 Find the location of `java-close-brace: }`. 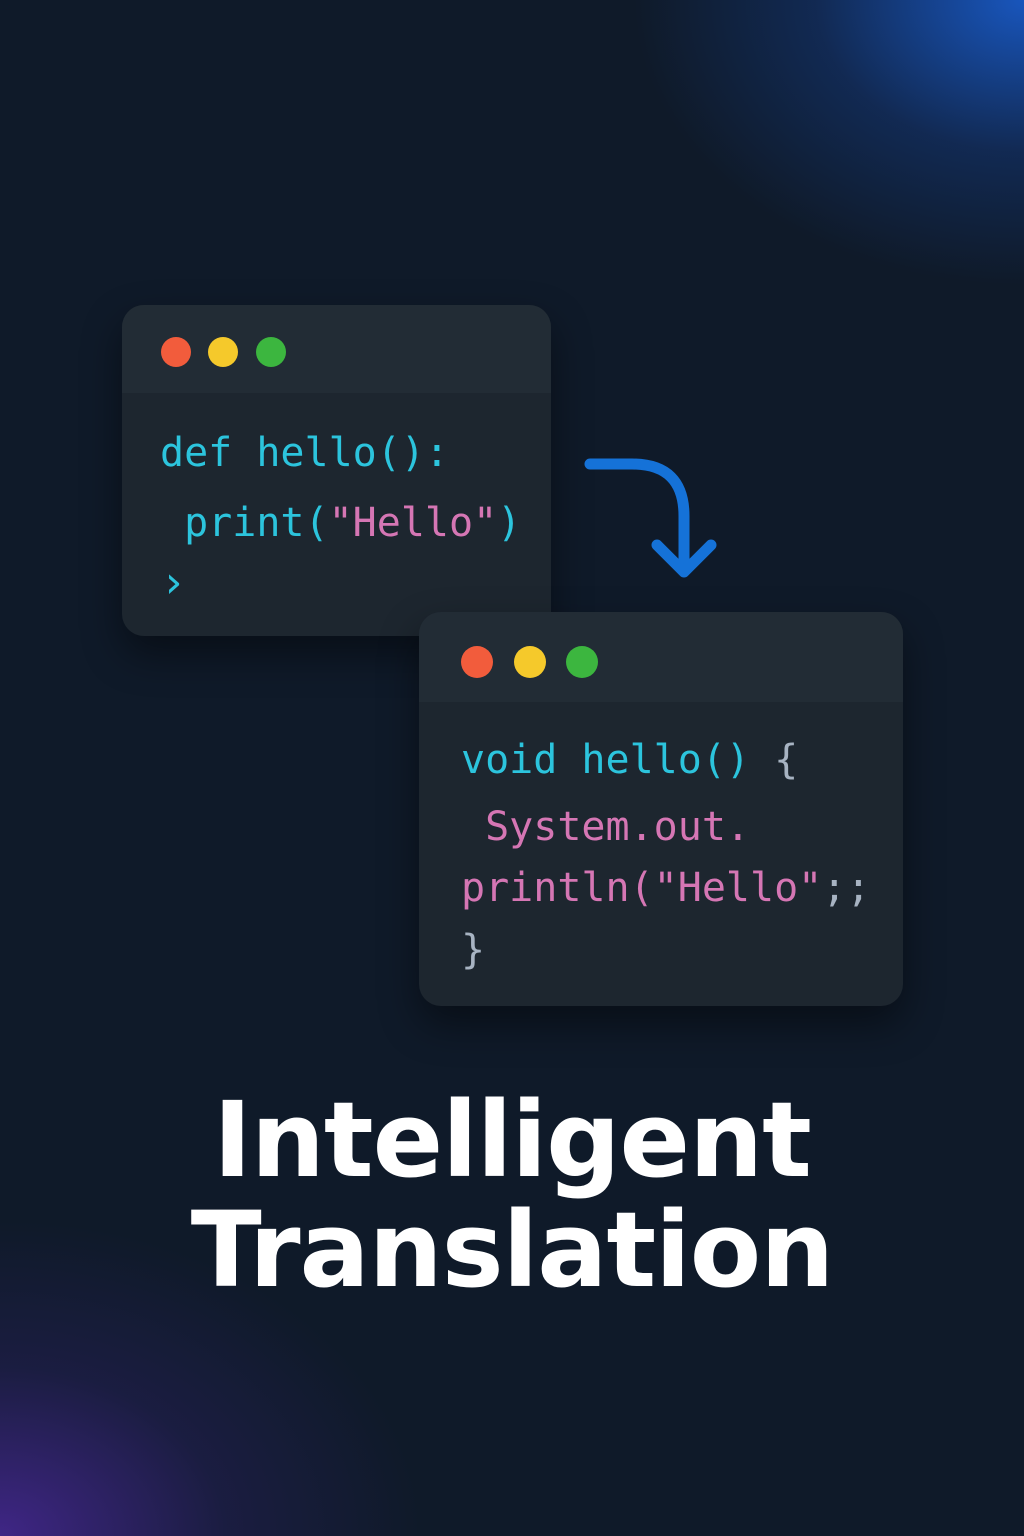

java-close-brace: } is located at coordinates (473, 950).